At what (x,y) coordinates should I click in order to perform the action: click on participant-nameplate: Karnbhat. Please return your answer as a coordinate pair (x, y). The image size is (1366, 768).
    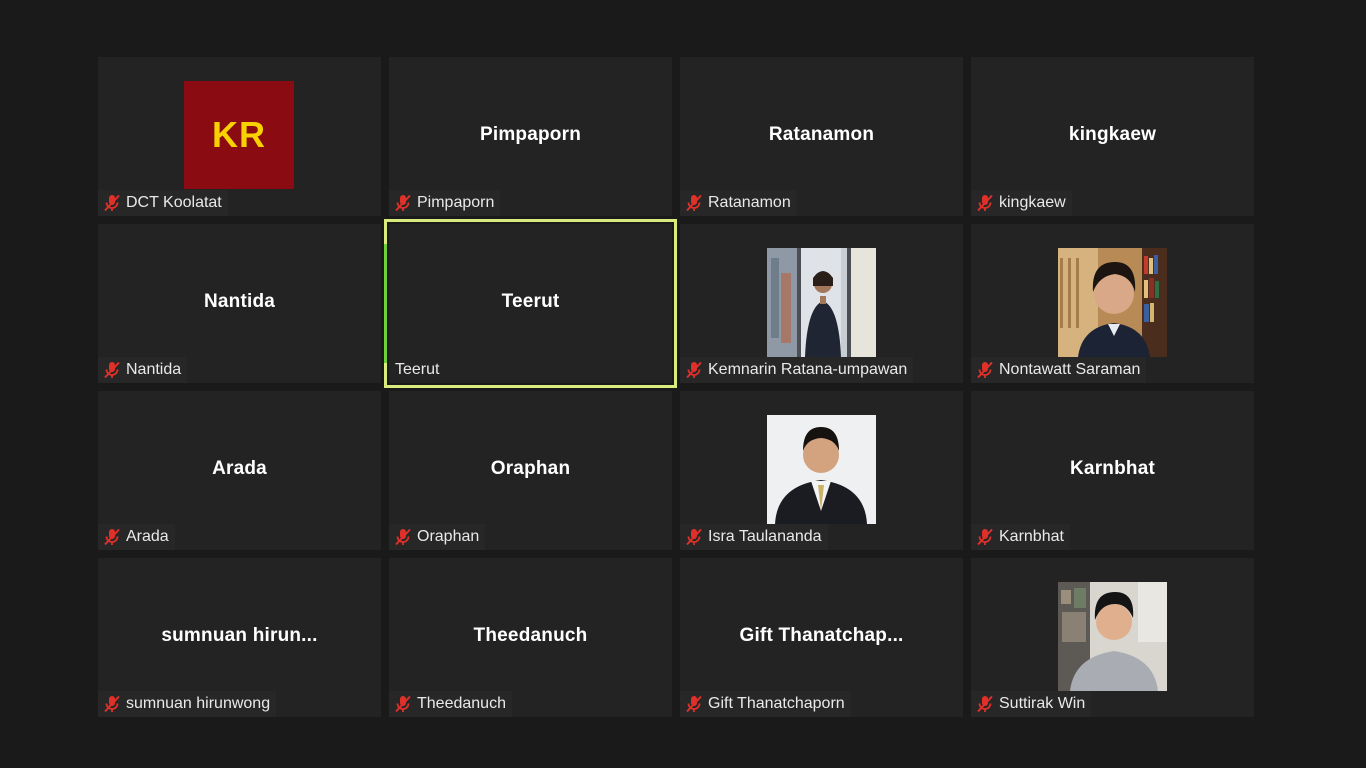
    Looking at the image, I should click on (1020, 537).